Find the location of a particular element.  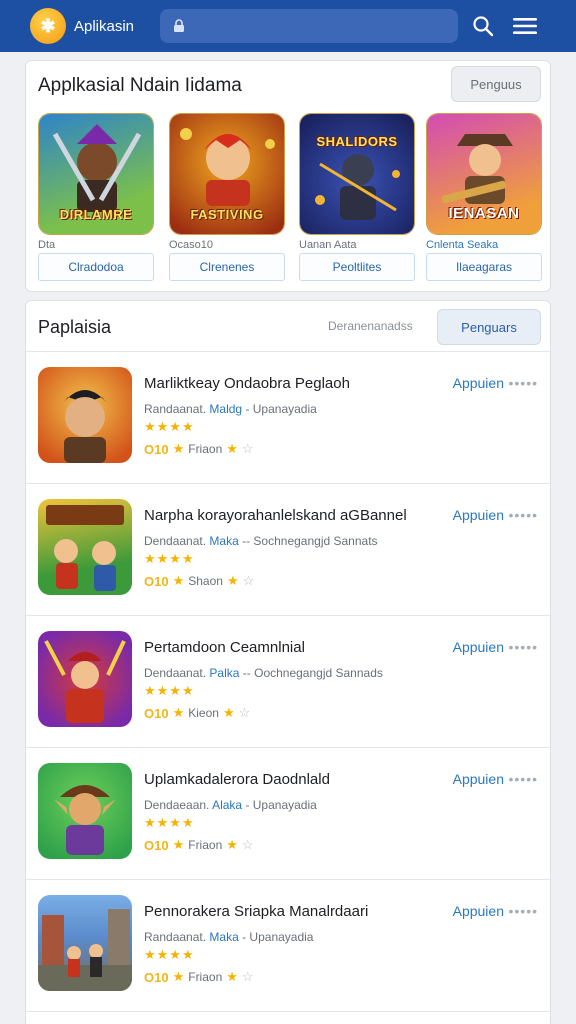

featured-item: IENASAN Cnlenta Seaka Ilaeagaras is located at coordinates (484, 197).